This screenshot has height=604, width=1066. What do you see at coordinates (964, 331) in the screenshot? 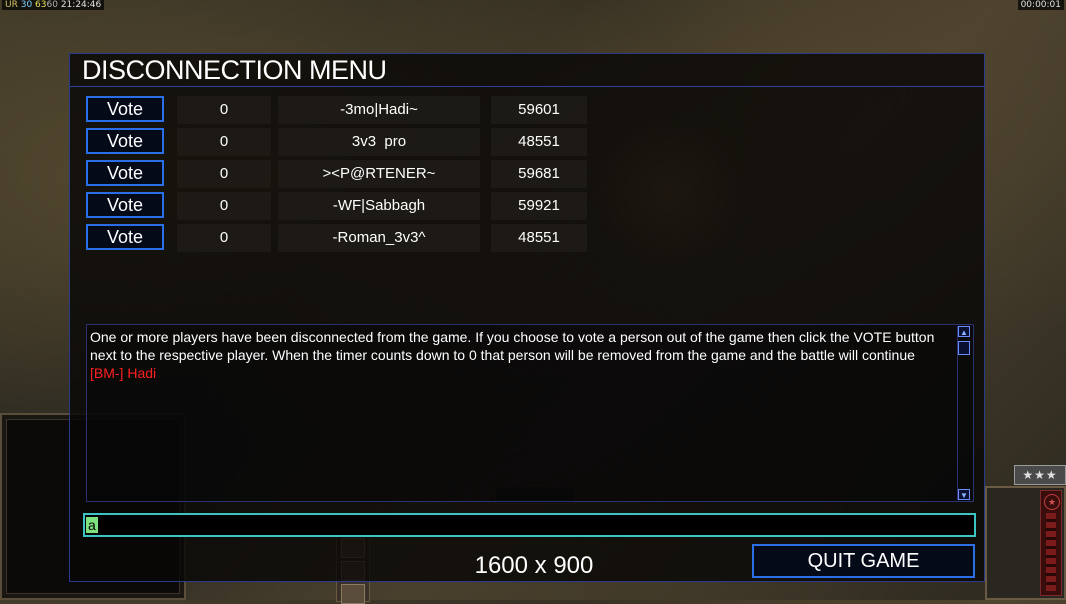
I see `scroll-up-icon: ▲` at bounding box center [964, 331].